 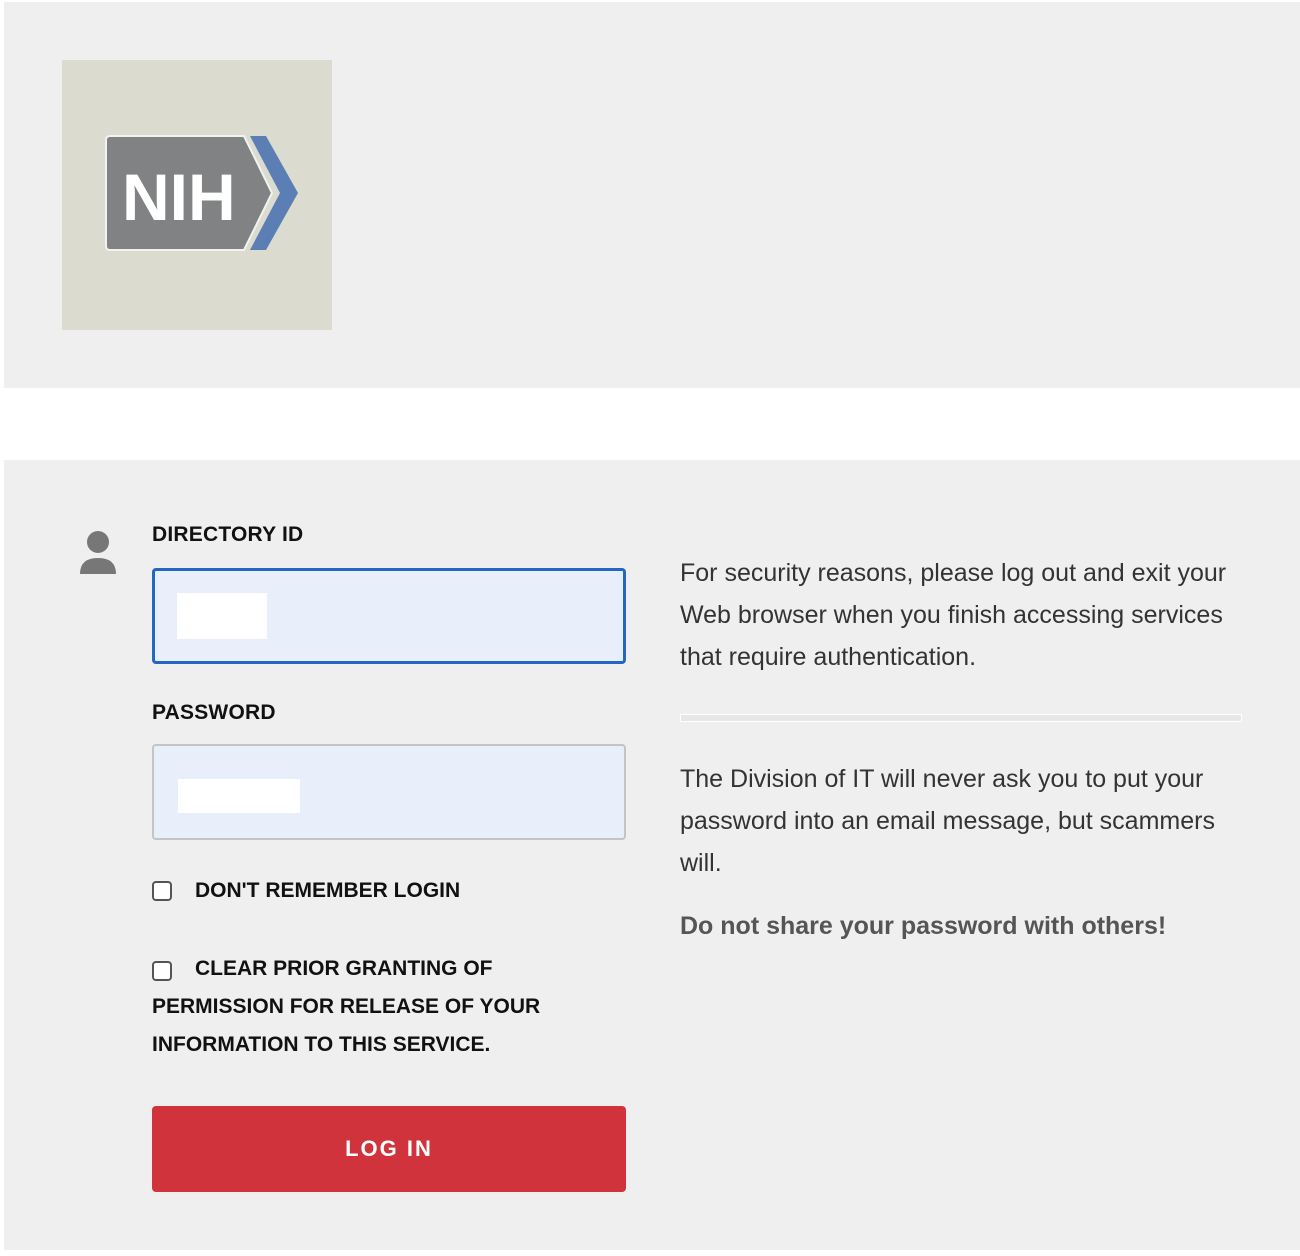 I want to click on password-warning: Do not share your password with others!, so click(x=923, y=926).